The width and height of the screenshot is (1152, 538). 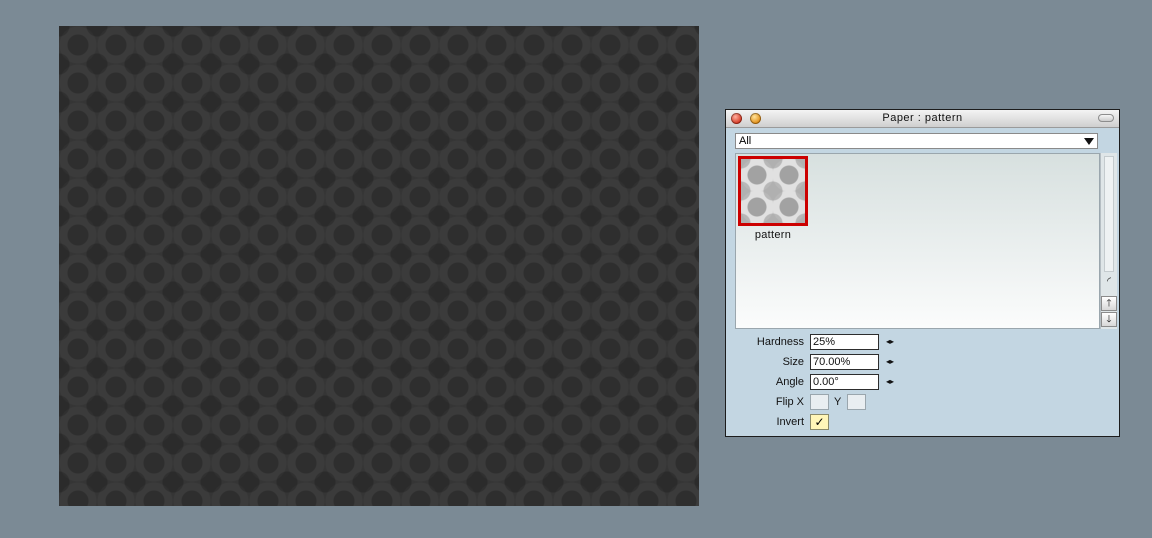 I want to click on hardness-field: 25%, so click(x=844, y=342).